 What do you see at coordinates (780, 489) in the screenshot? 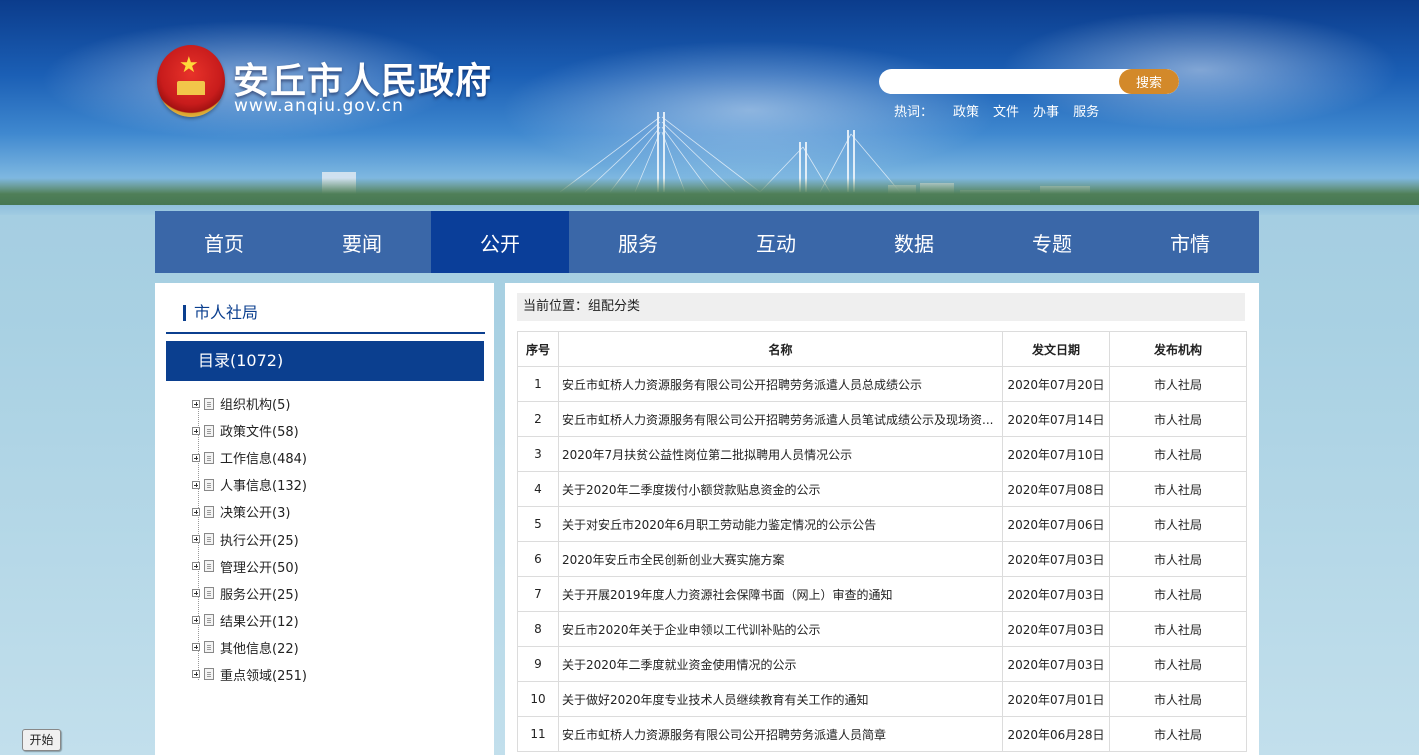
I see `row-title-link: 关于2020年二季度拨付小额贷款贴息资金的公示` at bounding box center [780, 489].